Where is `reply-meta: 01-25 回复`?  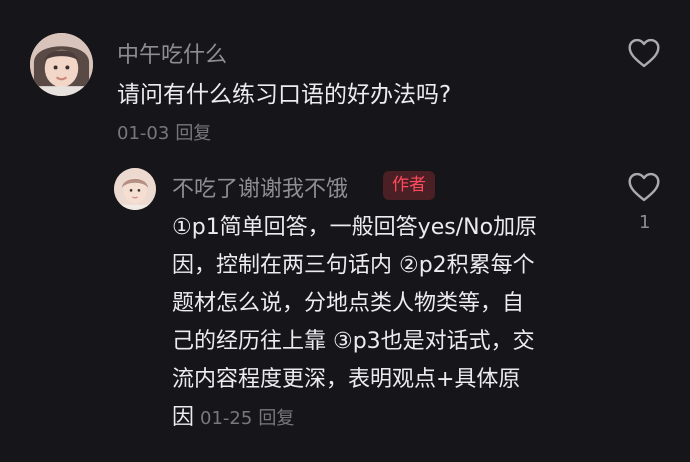 reply-meta: 01-25 回复 is located at coordinates (247, 418).